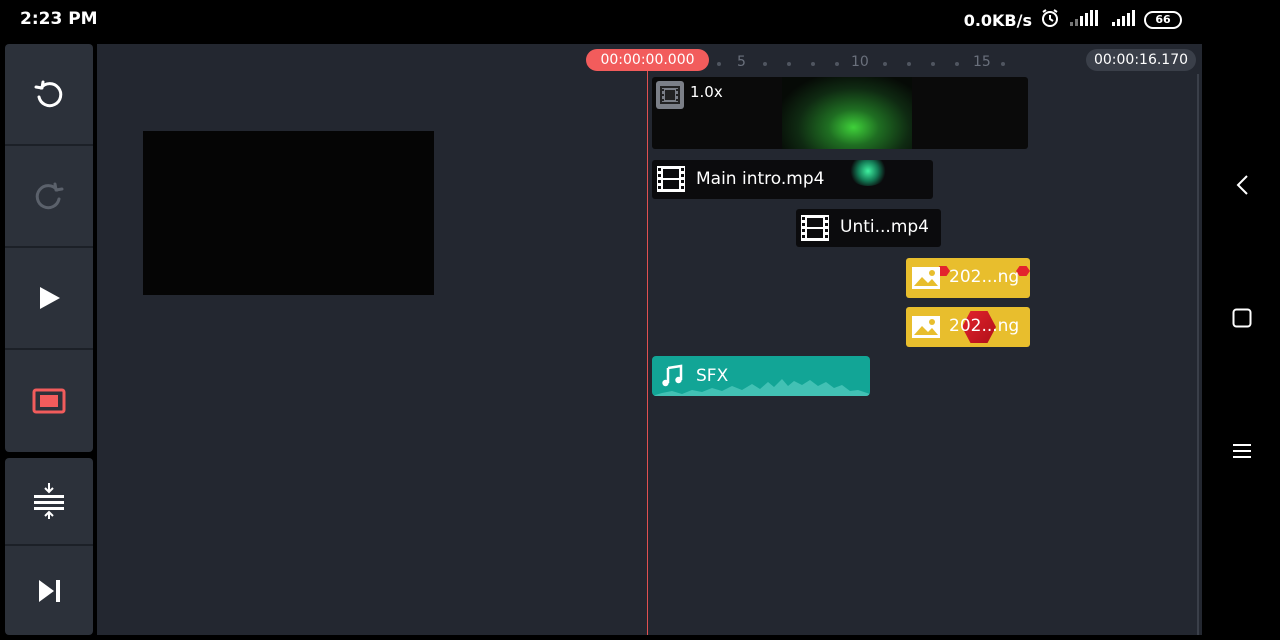 This screenshot has width=1280, height=640. What do you see at coordinates (997, 20) in the screenshot?
I see `network-speed: 0.0KB/s` at bounding box center [997, 20].